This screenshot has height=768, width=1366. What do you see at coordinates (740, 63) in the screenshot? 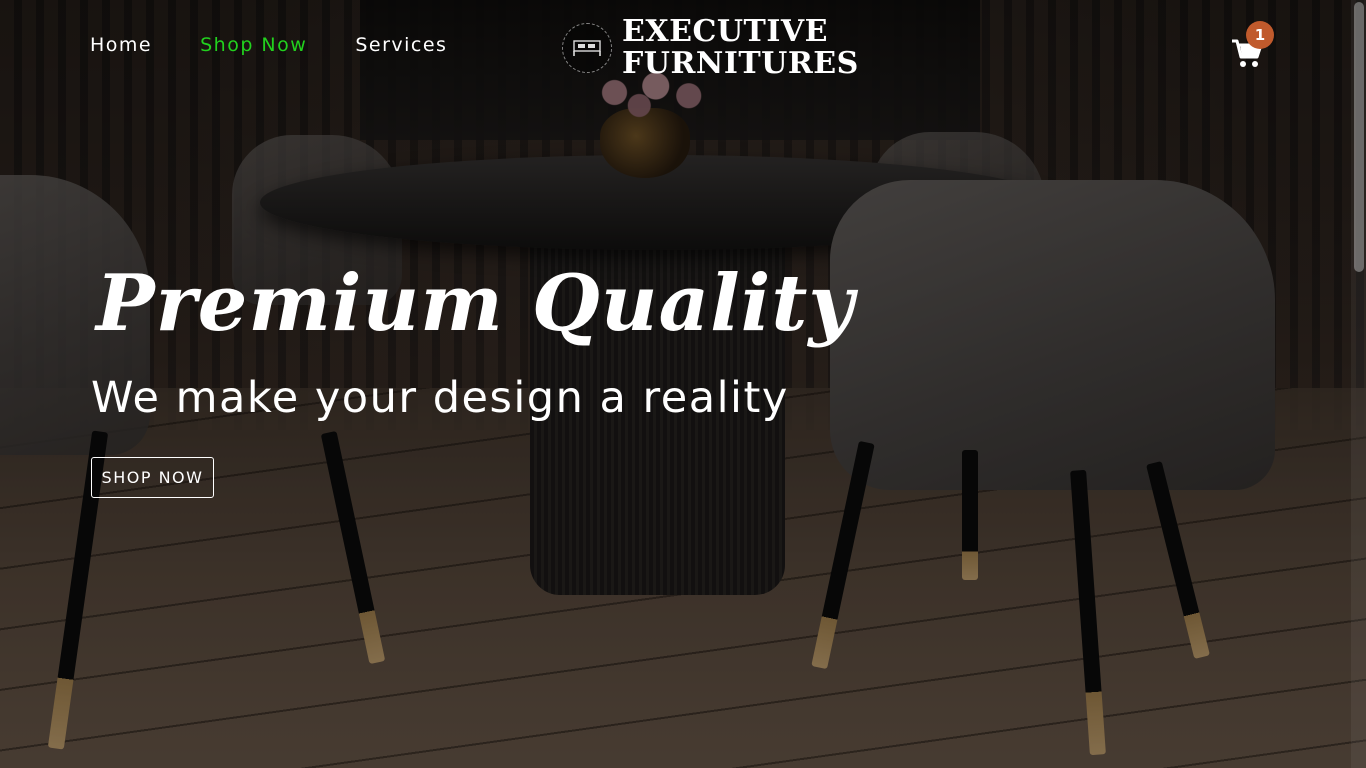
I see `brand-line-2: FURNITURES` at bounding box center [740, 63].